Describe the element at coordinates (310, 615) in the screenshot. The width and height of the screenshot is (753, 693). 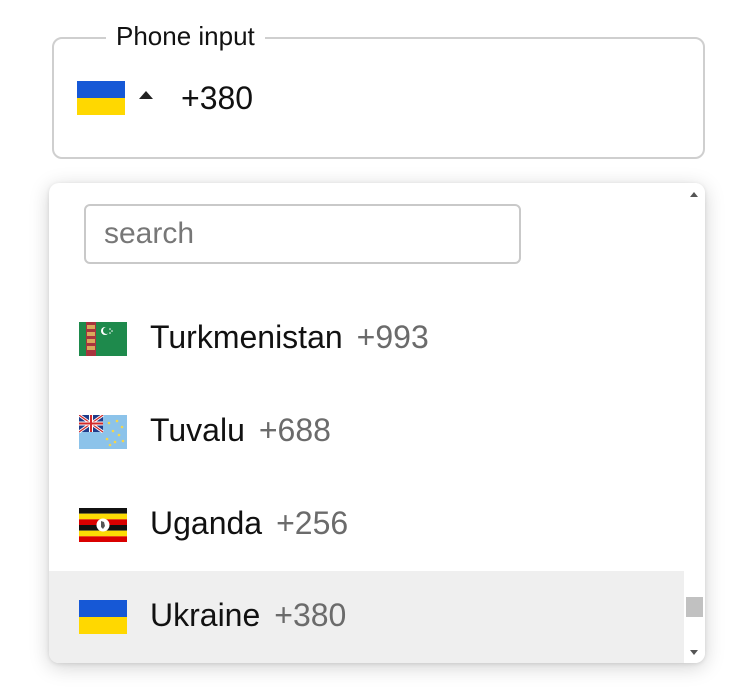
I see `dial-code: +380` at that location.